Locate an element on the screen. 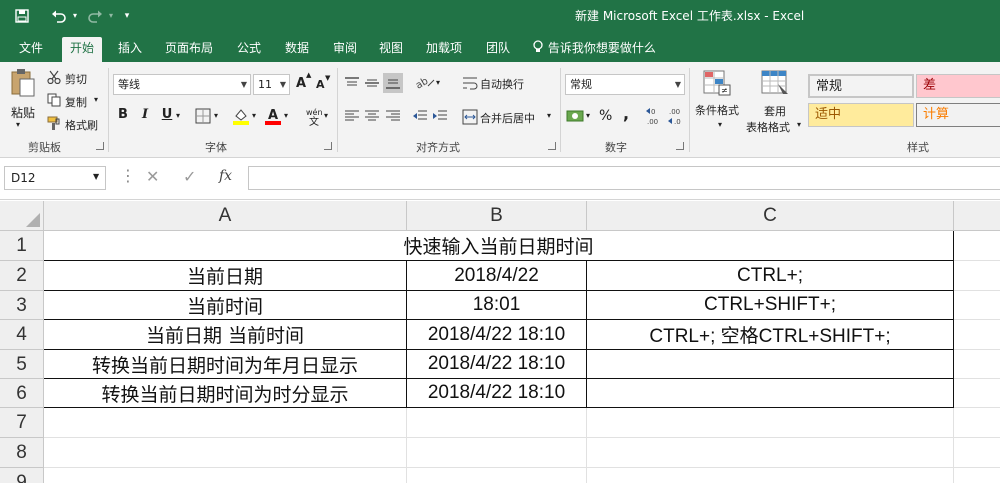 This screenshot has width=1000, height=483. column-header-c: C is located at coordinates (770, 216).